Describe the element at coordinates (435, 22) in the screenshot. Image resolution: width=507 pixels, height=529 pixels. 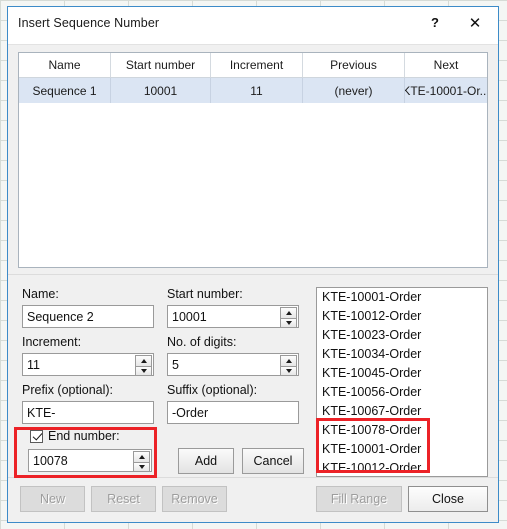
I see `help-icon: ?` at that location.